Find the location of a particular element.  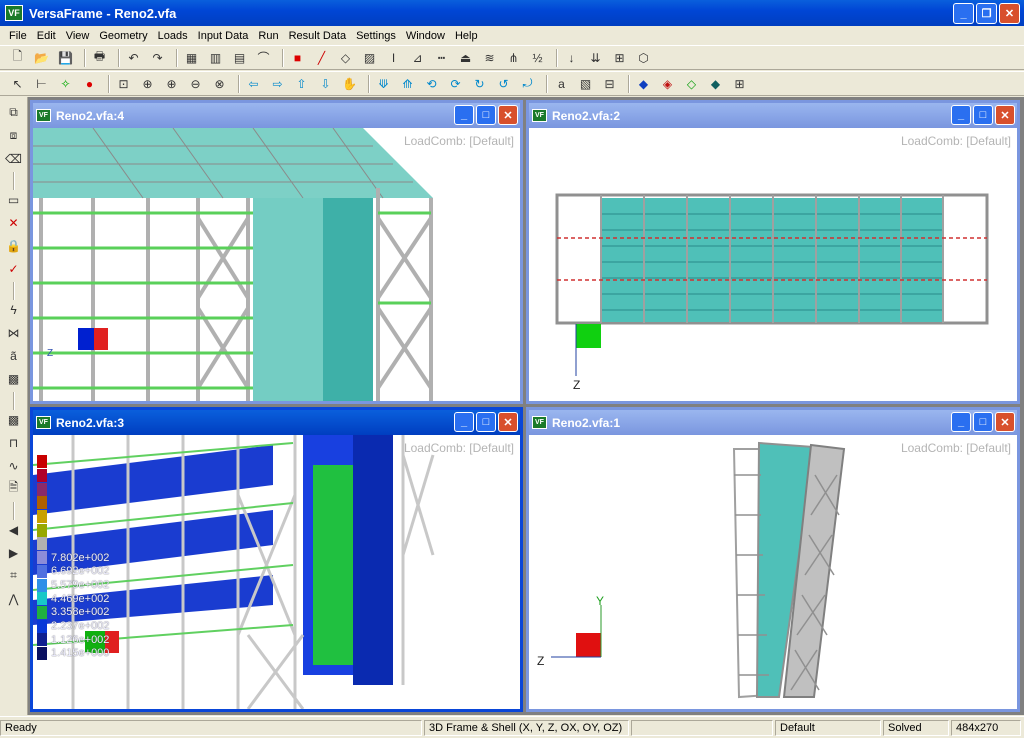

rotate-down-icon: ⟱ is located at coordinates (383, 83).